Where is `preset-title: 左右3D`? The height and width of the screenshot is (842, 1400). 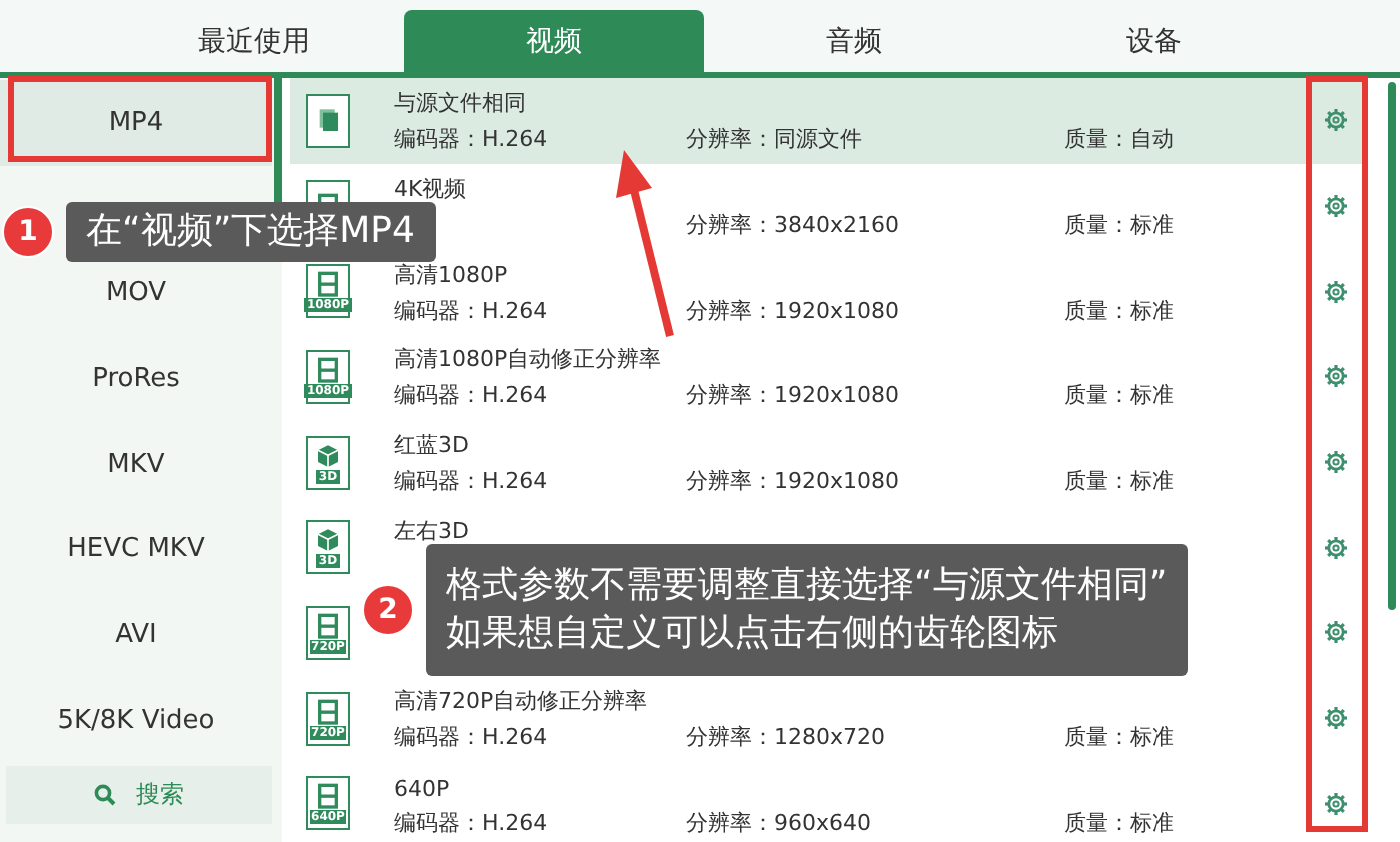 preset-title: 左右3D is located at coordinates (432, 530).